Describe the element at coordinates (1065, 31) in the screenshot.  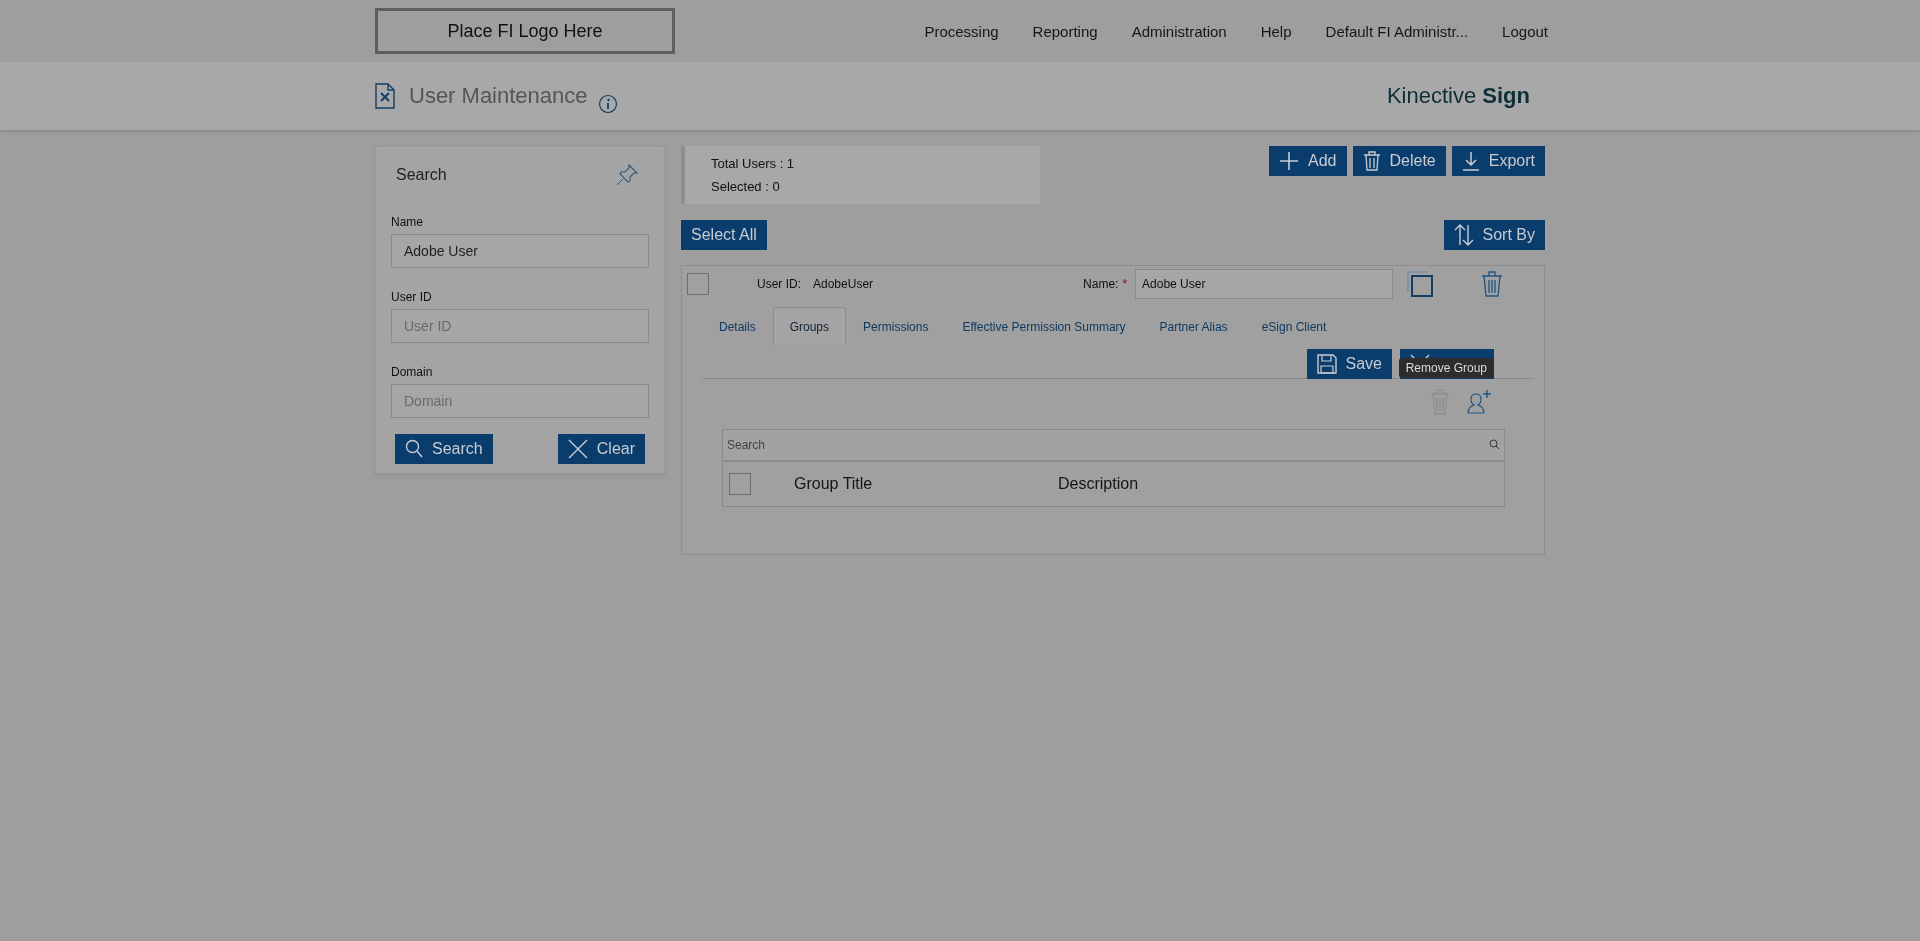
I see `nav-link: Reporting` at that location.